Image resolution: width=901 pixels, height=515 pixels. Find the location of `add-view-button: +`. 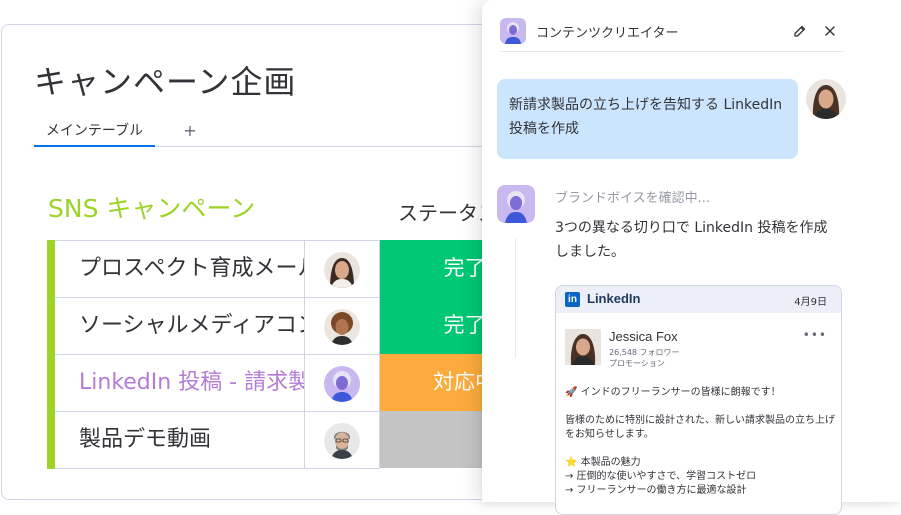

add-view-button: + is located at coordinates (190, 132).